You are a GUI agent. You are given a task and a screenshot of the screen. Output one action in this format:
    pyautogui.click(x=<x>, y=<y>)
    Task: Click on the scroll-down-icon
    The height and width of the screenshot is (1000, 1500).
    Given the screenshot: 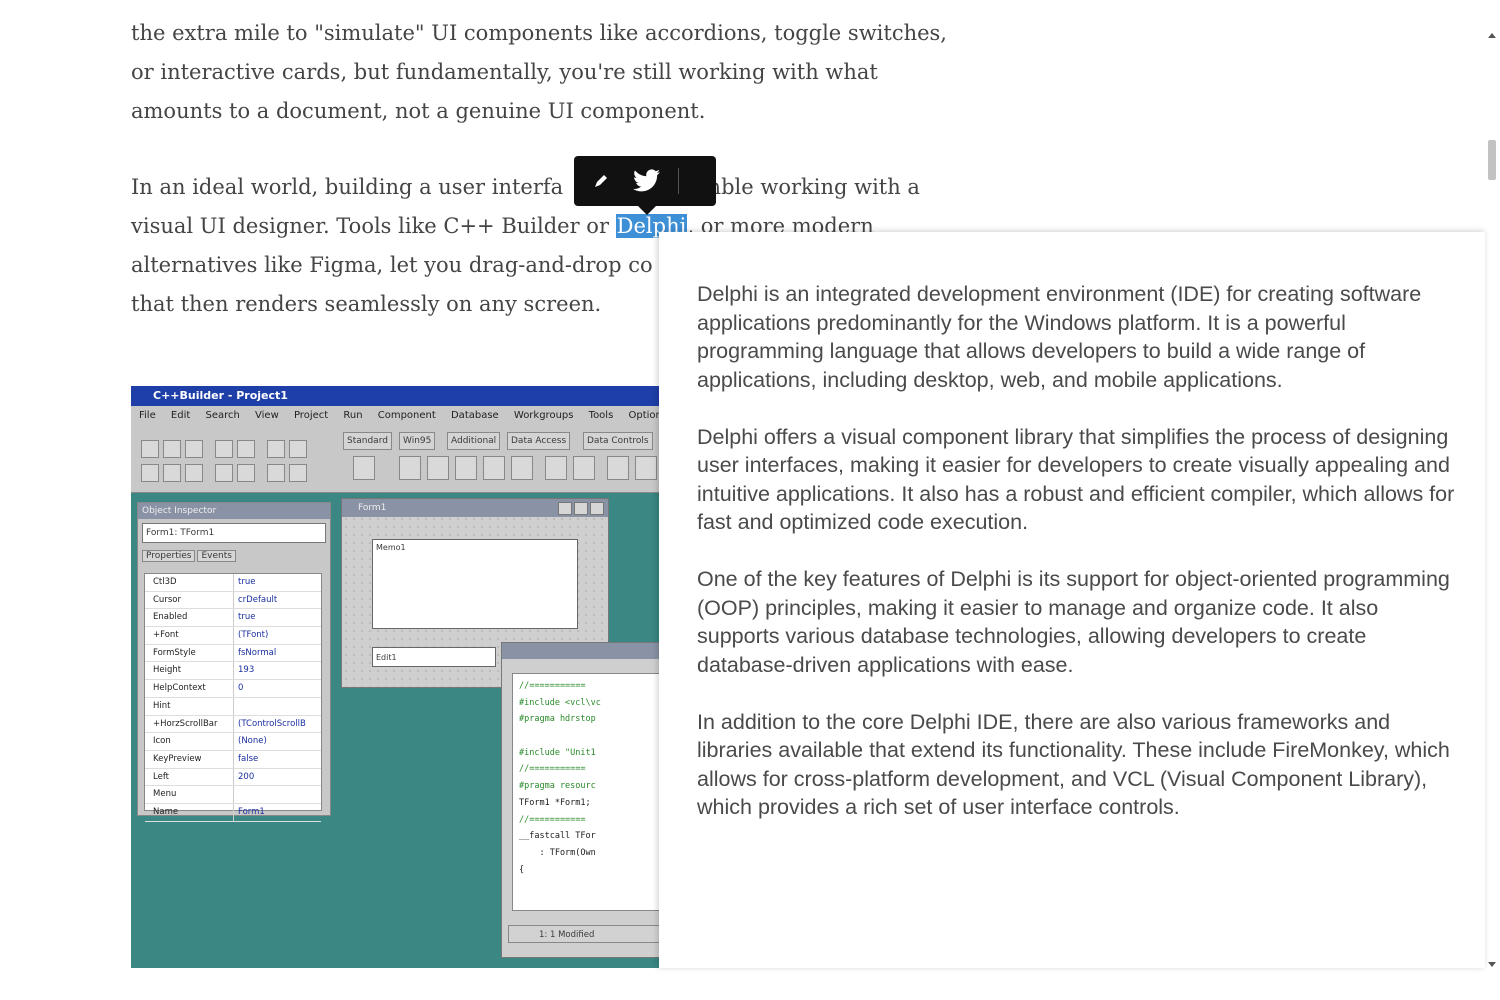 What is the action you would take?
    pyautogui.click(x=1492, y=964)
    